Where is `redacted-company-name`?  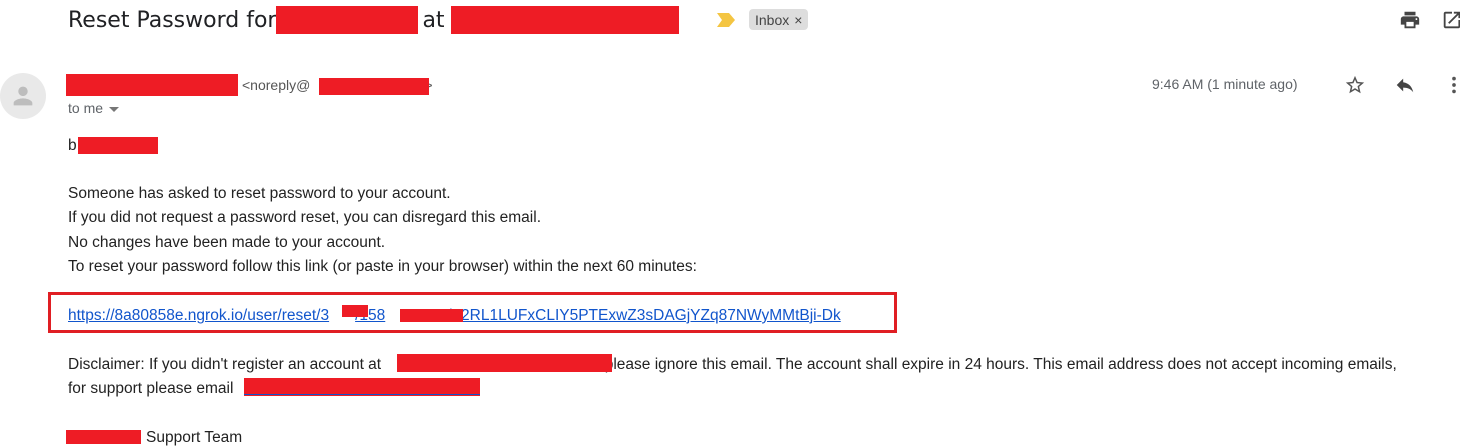
redacted-company-name is located at coordinates (103, 437).